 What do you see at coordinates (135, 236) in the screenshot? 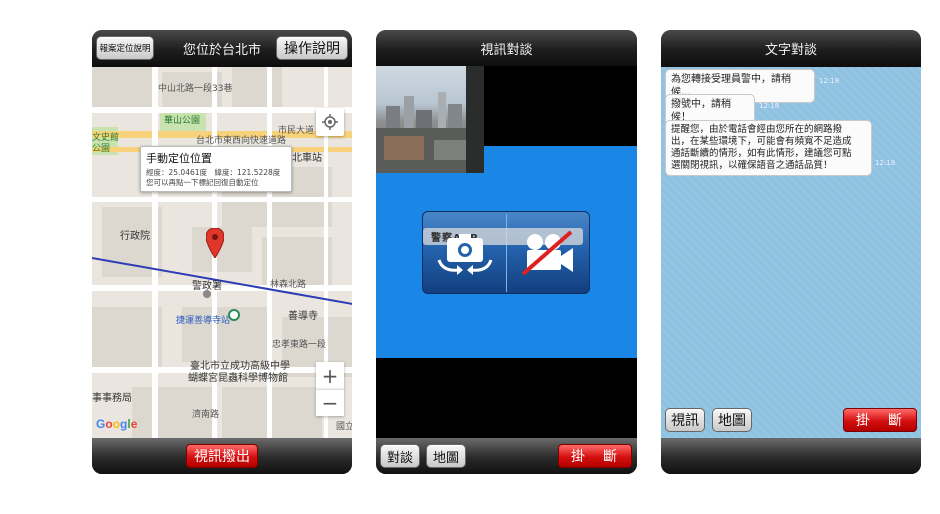
I see `map-label: 行政院` at bounding box center [135, 236].